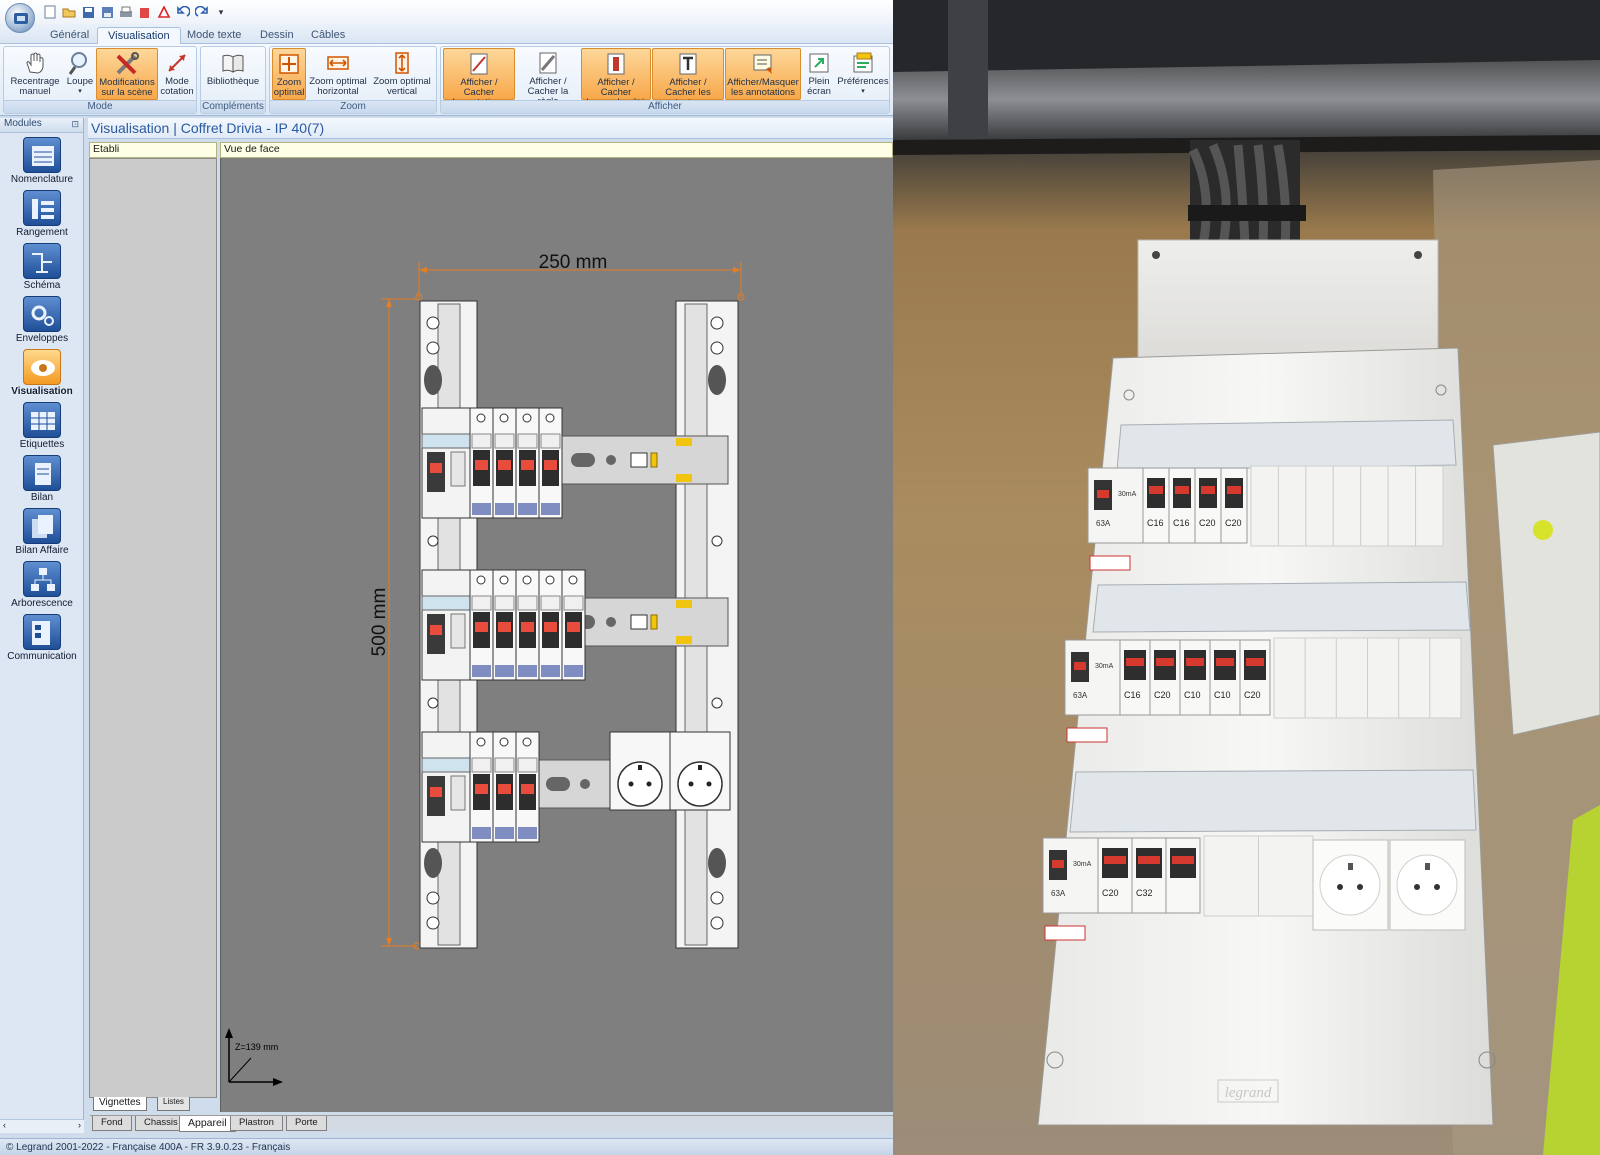  What do you see at coordinates (80, 92) in the screenshot?
I see `loupe-dropdown-icon: ▾` at bounding box center [80, 92].